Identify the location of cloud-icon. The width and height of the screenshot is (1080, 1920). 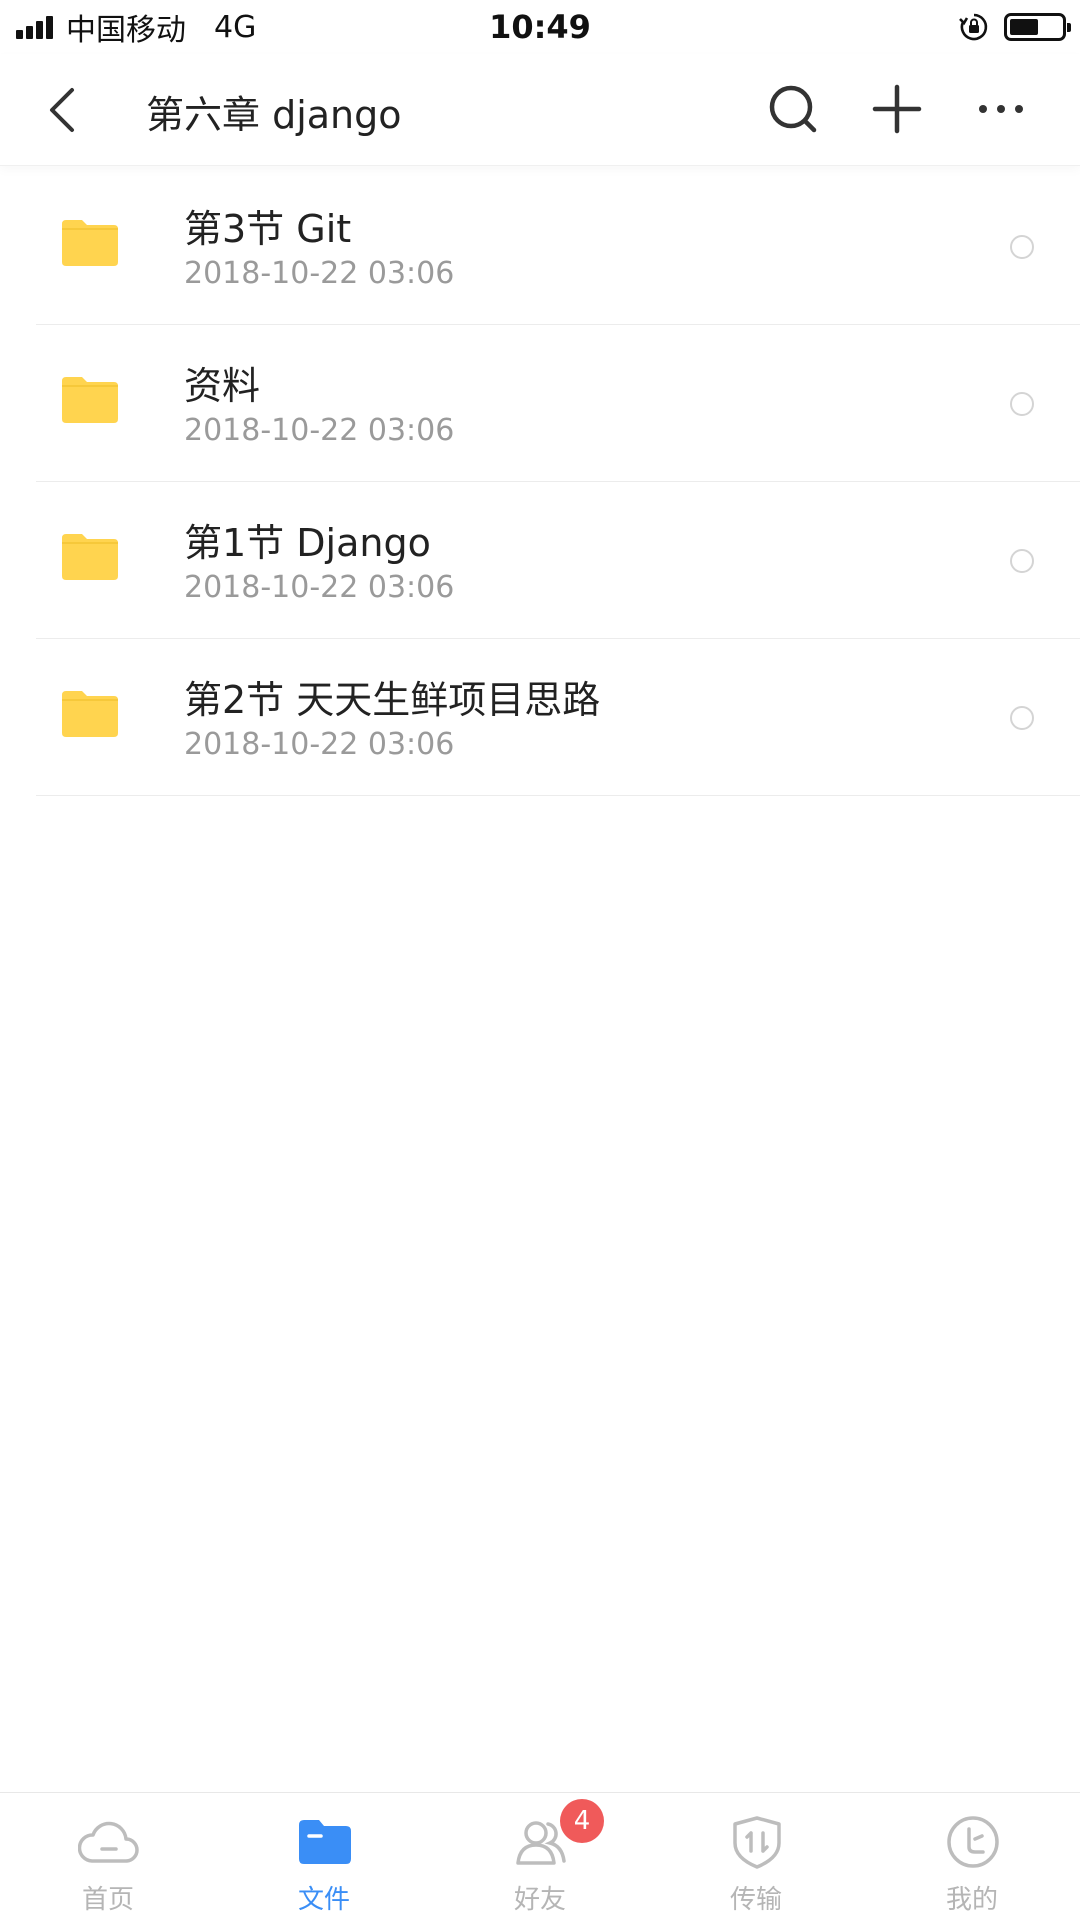
(108, 1842).